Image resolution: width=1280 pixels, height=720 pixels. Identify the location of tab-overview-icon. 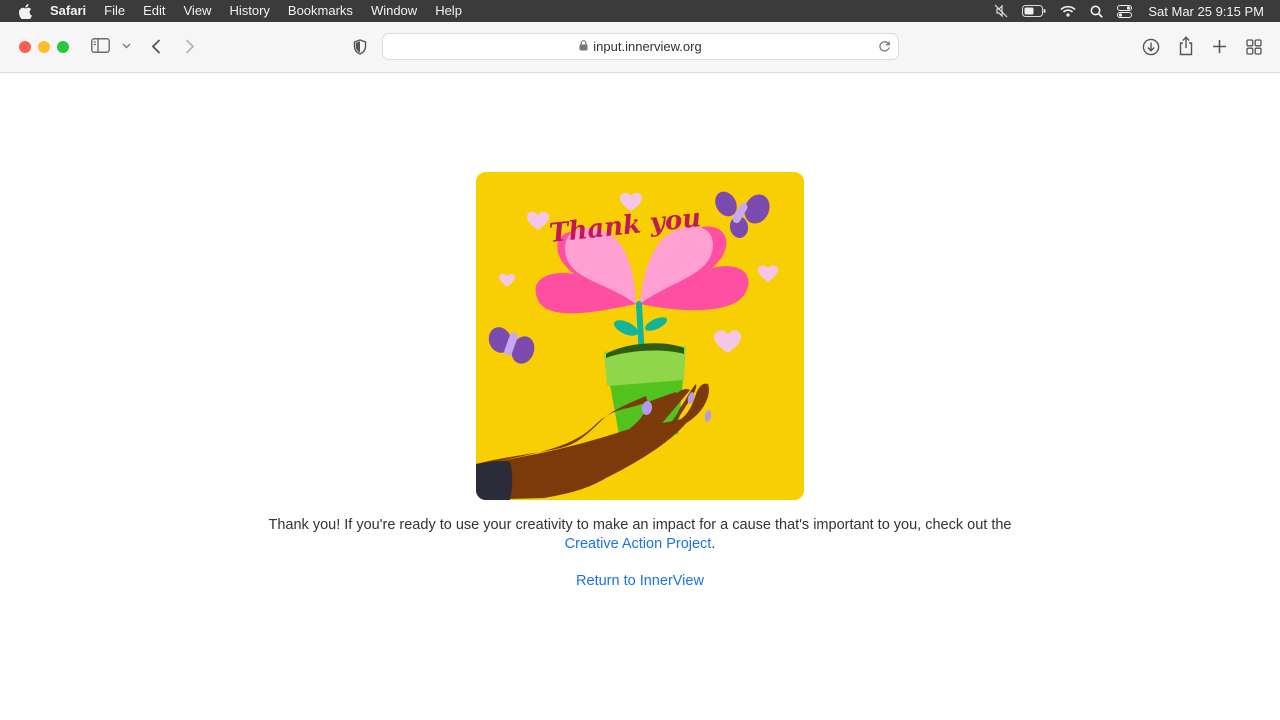
(1254, 47).